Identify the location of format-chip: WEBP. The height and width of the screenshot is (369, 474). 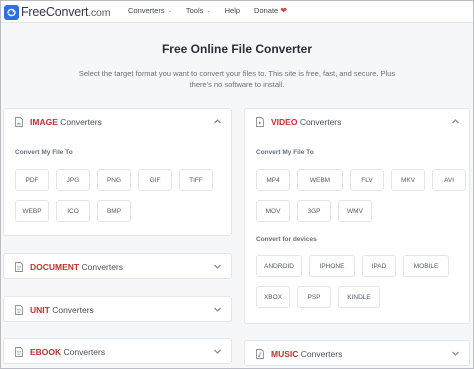
(32, 211).